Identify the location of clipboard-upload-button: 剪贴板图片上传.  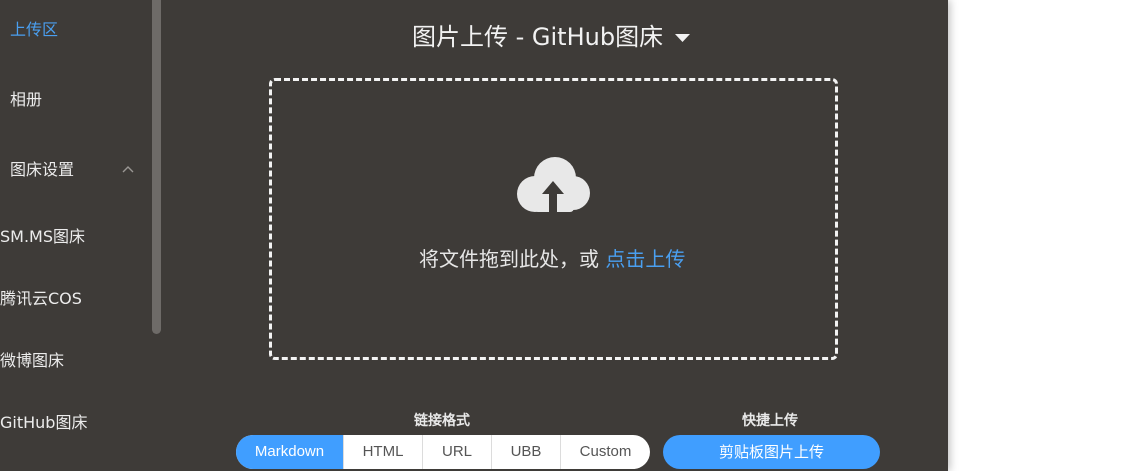
(771, 452).